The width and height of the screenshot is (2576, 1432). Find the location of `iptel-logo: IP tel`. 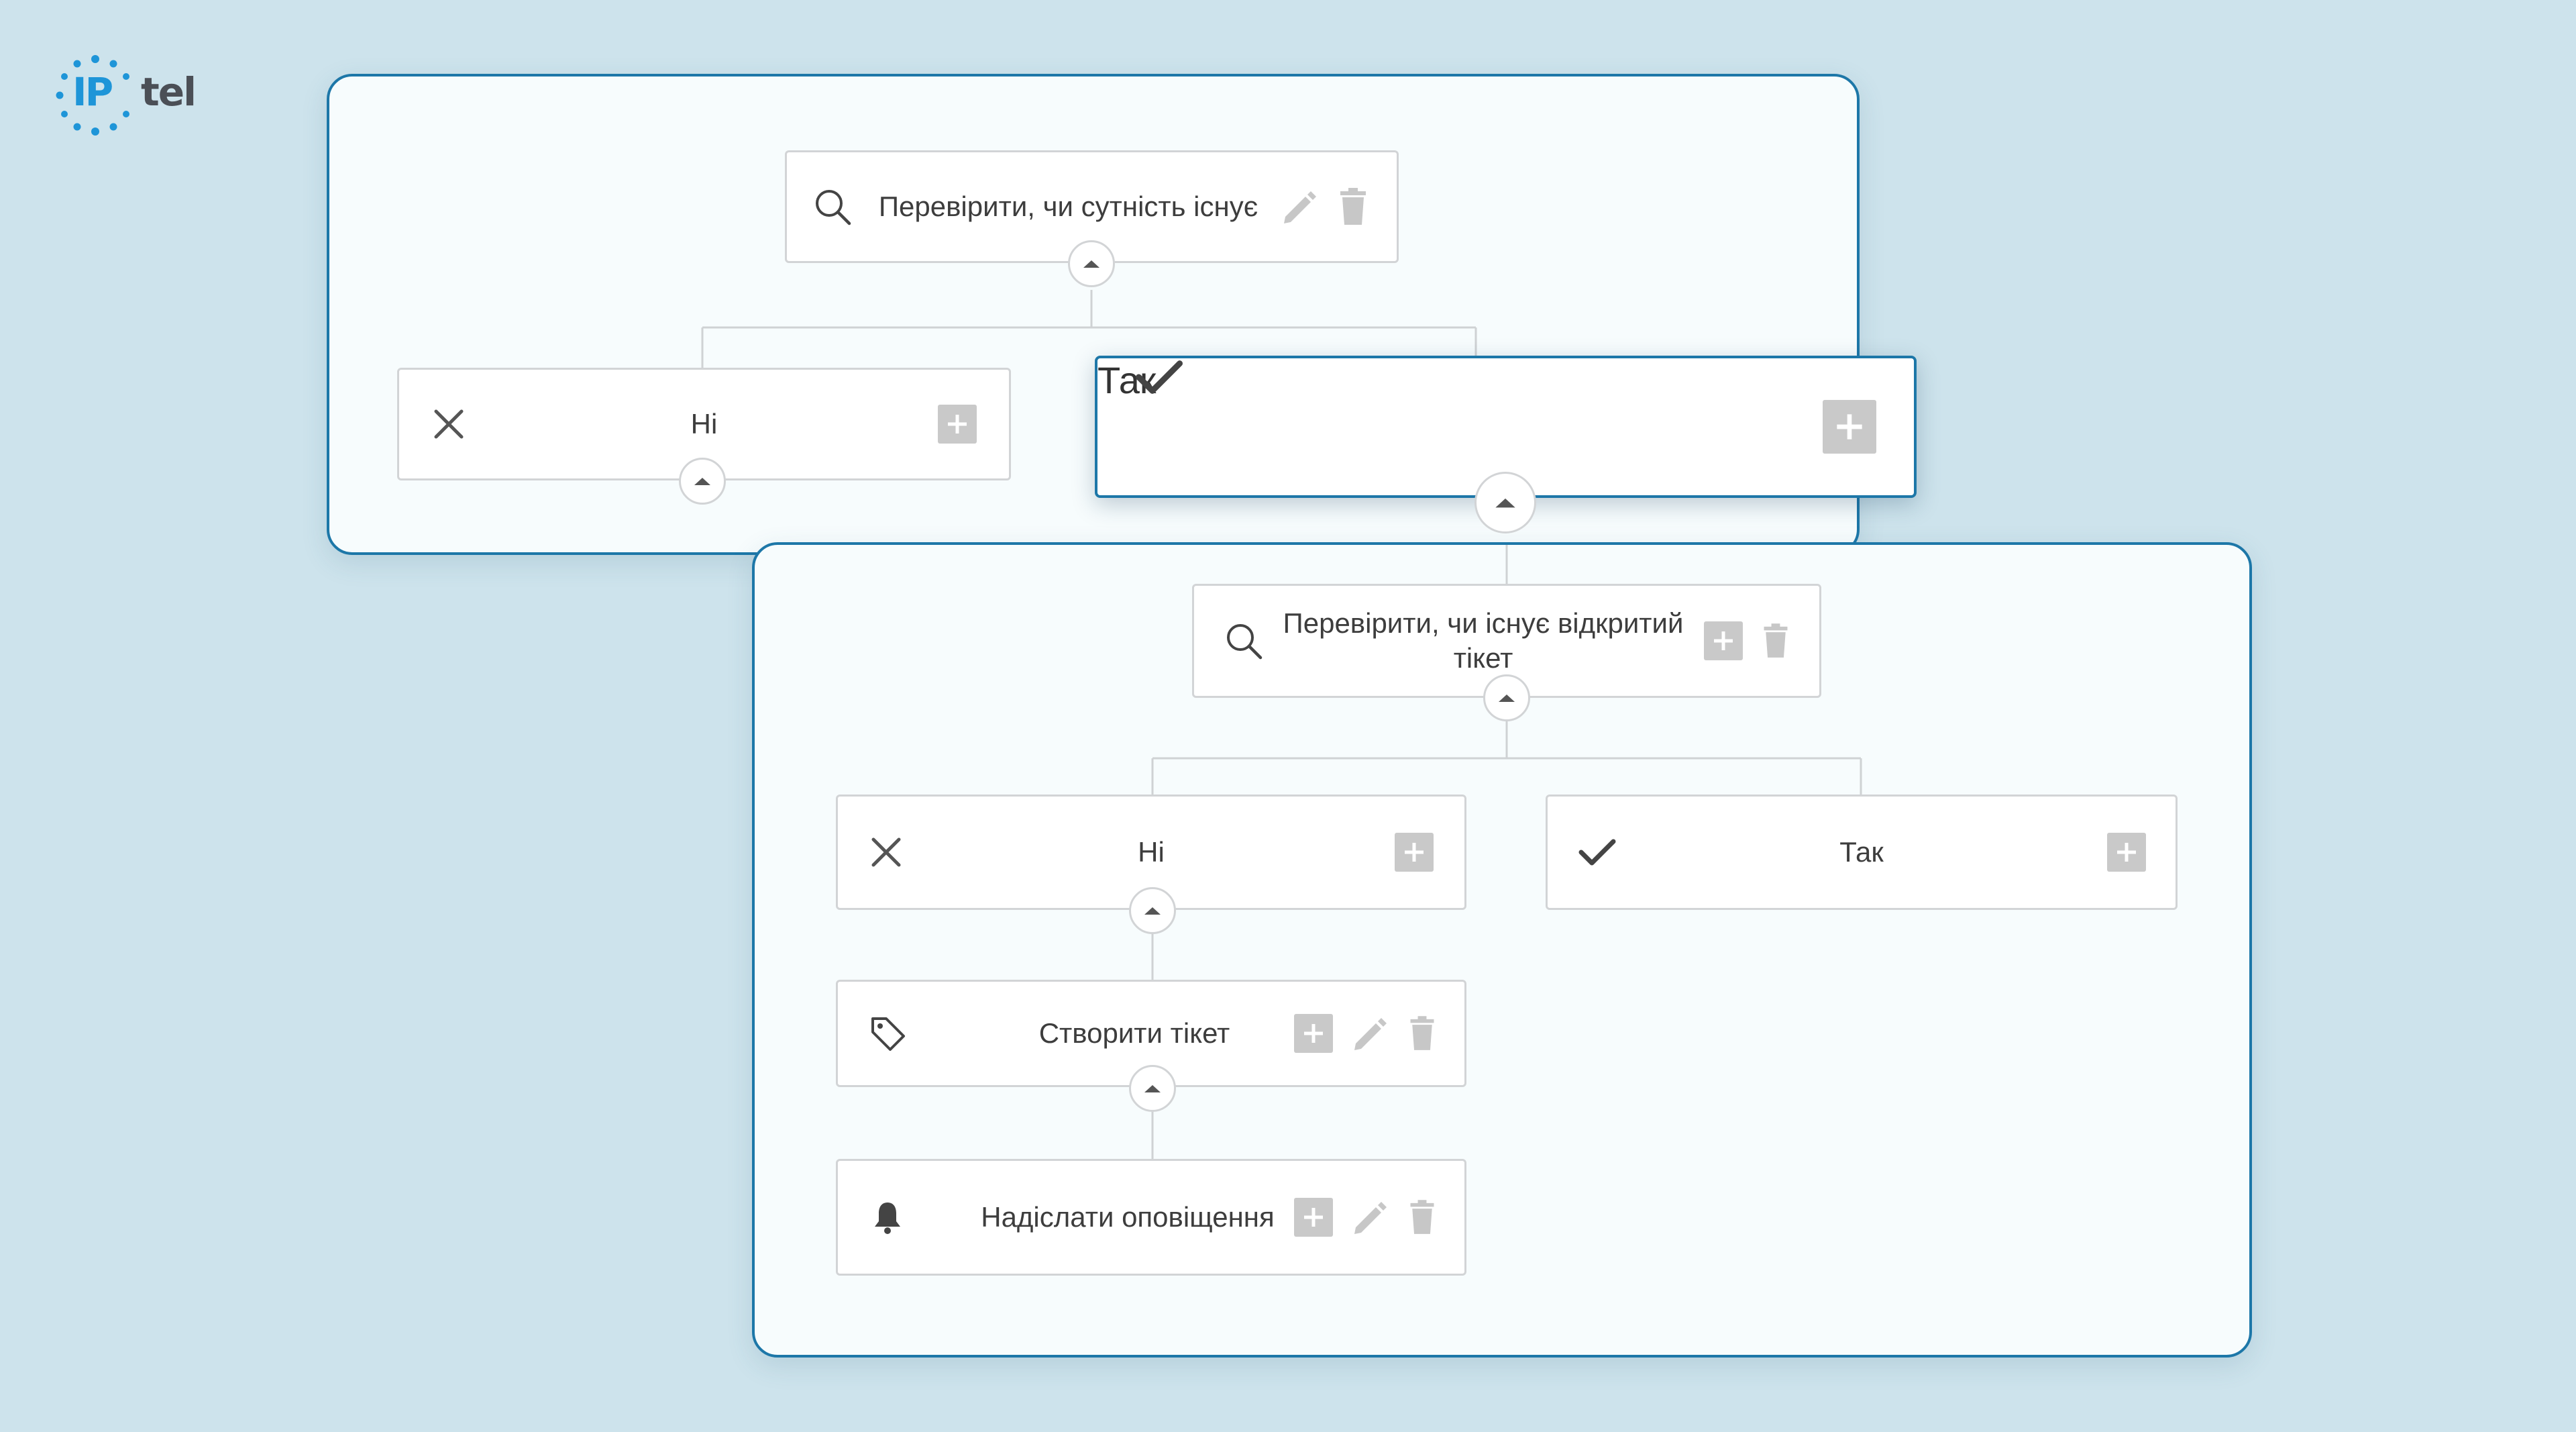

iptel-logo: IP tel is located at coordinates (135, 95).